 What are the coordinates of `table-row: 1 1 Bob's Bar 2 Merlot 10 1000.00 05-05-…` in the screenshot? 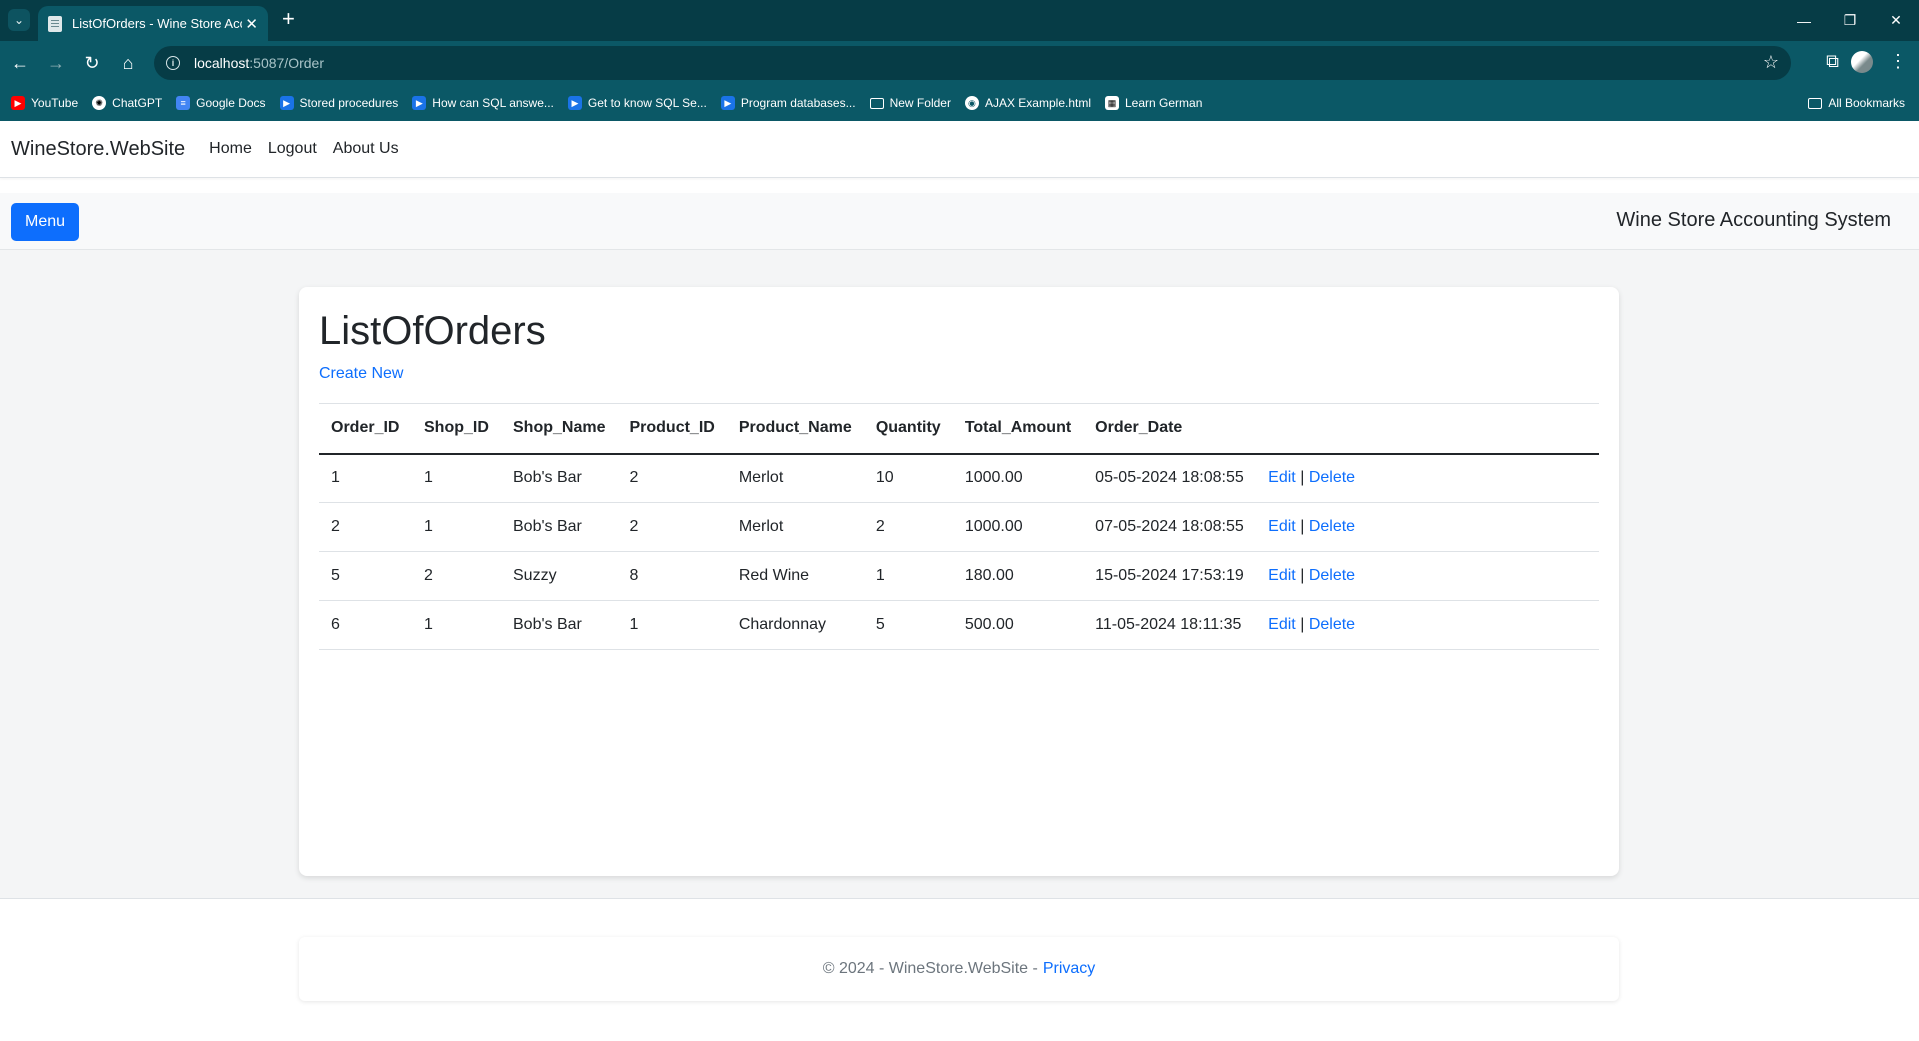 It's located at (959, 478).